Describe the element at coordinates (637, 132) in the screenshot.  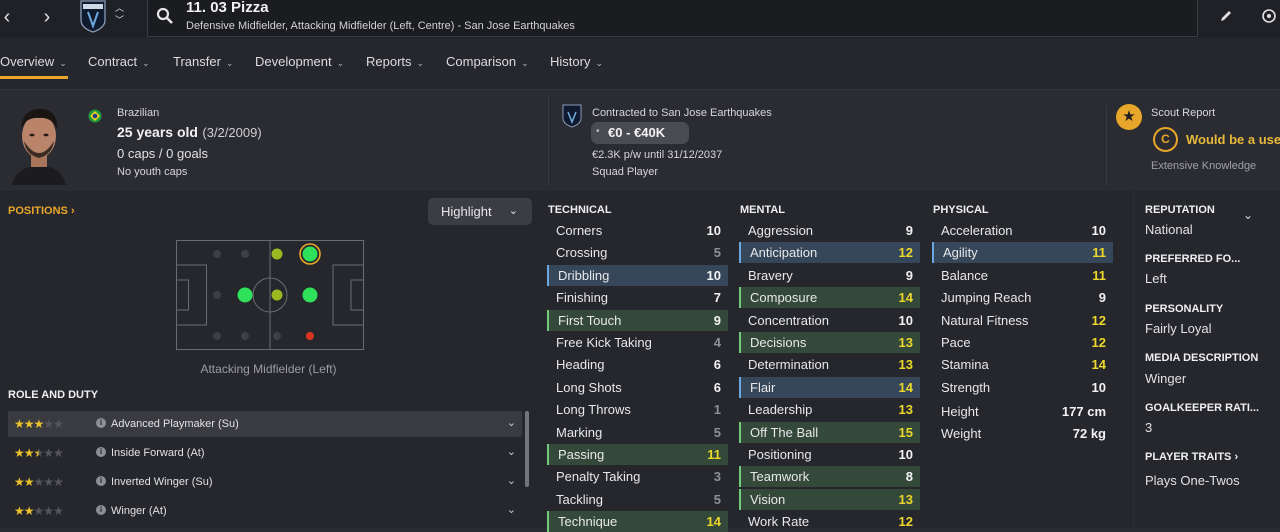
I see `transfer-value: €0 - €40K` at that location.